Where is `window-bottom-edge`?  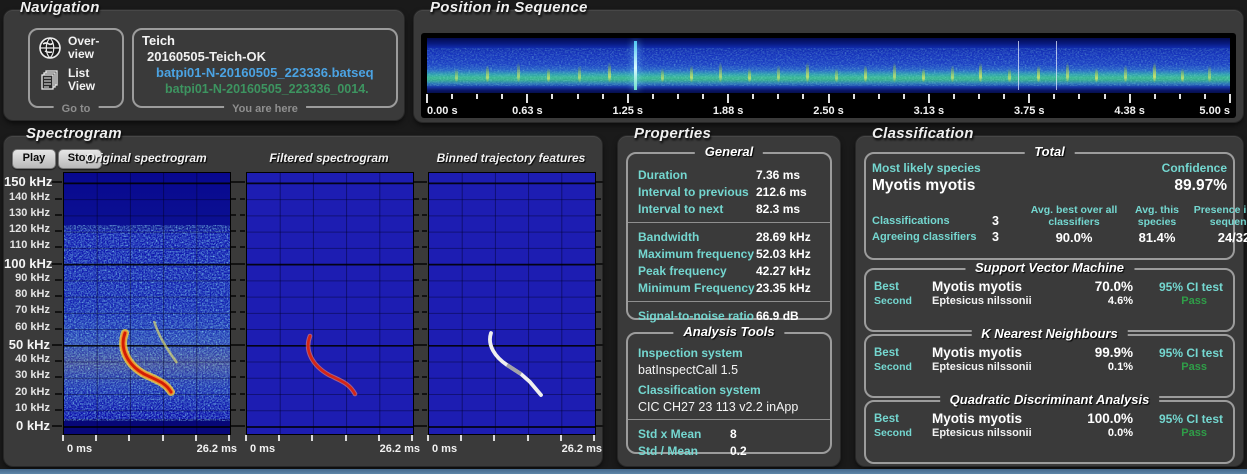 window-bottom-edge is located at coordinates (623, 471).